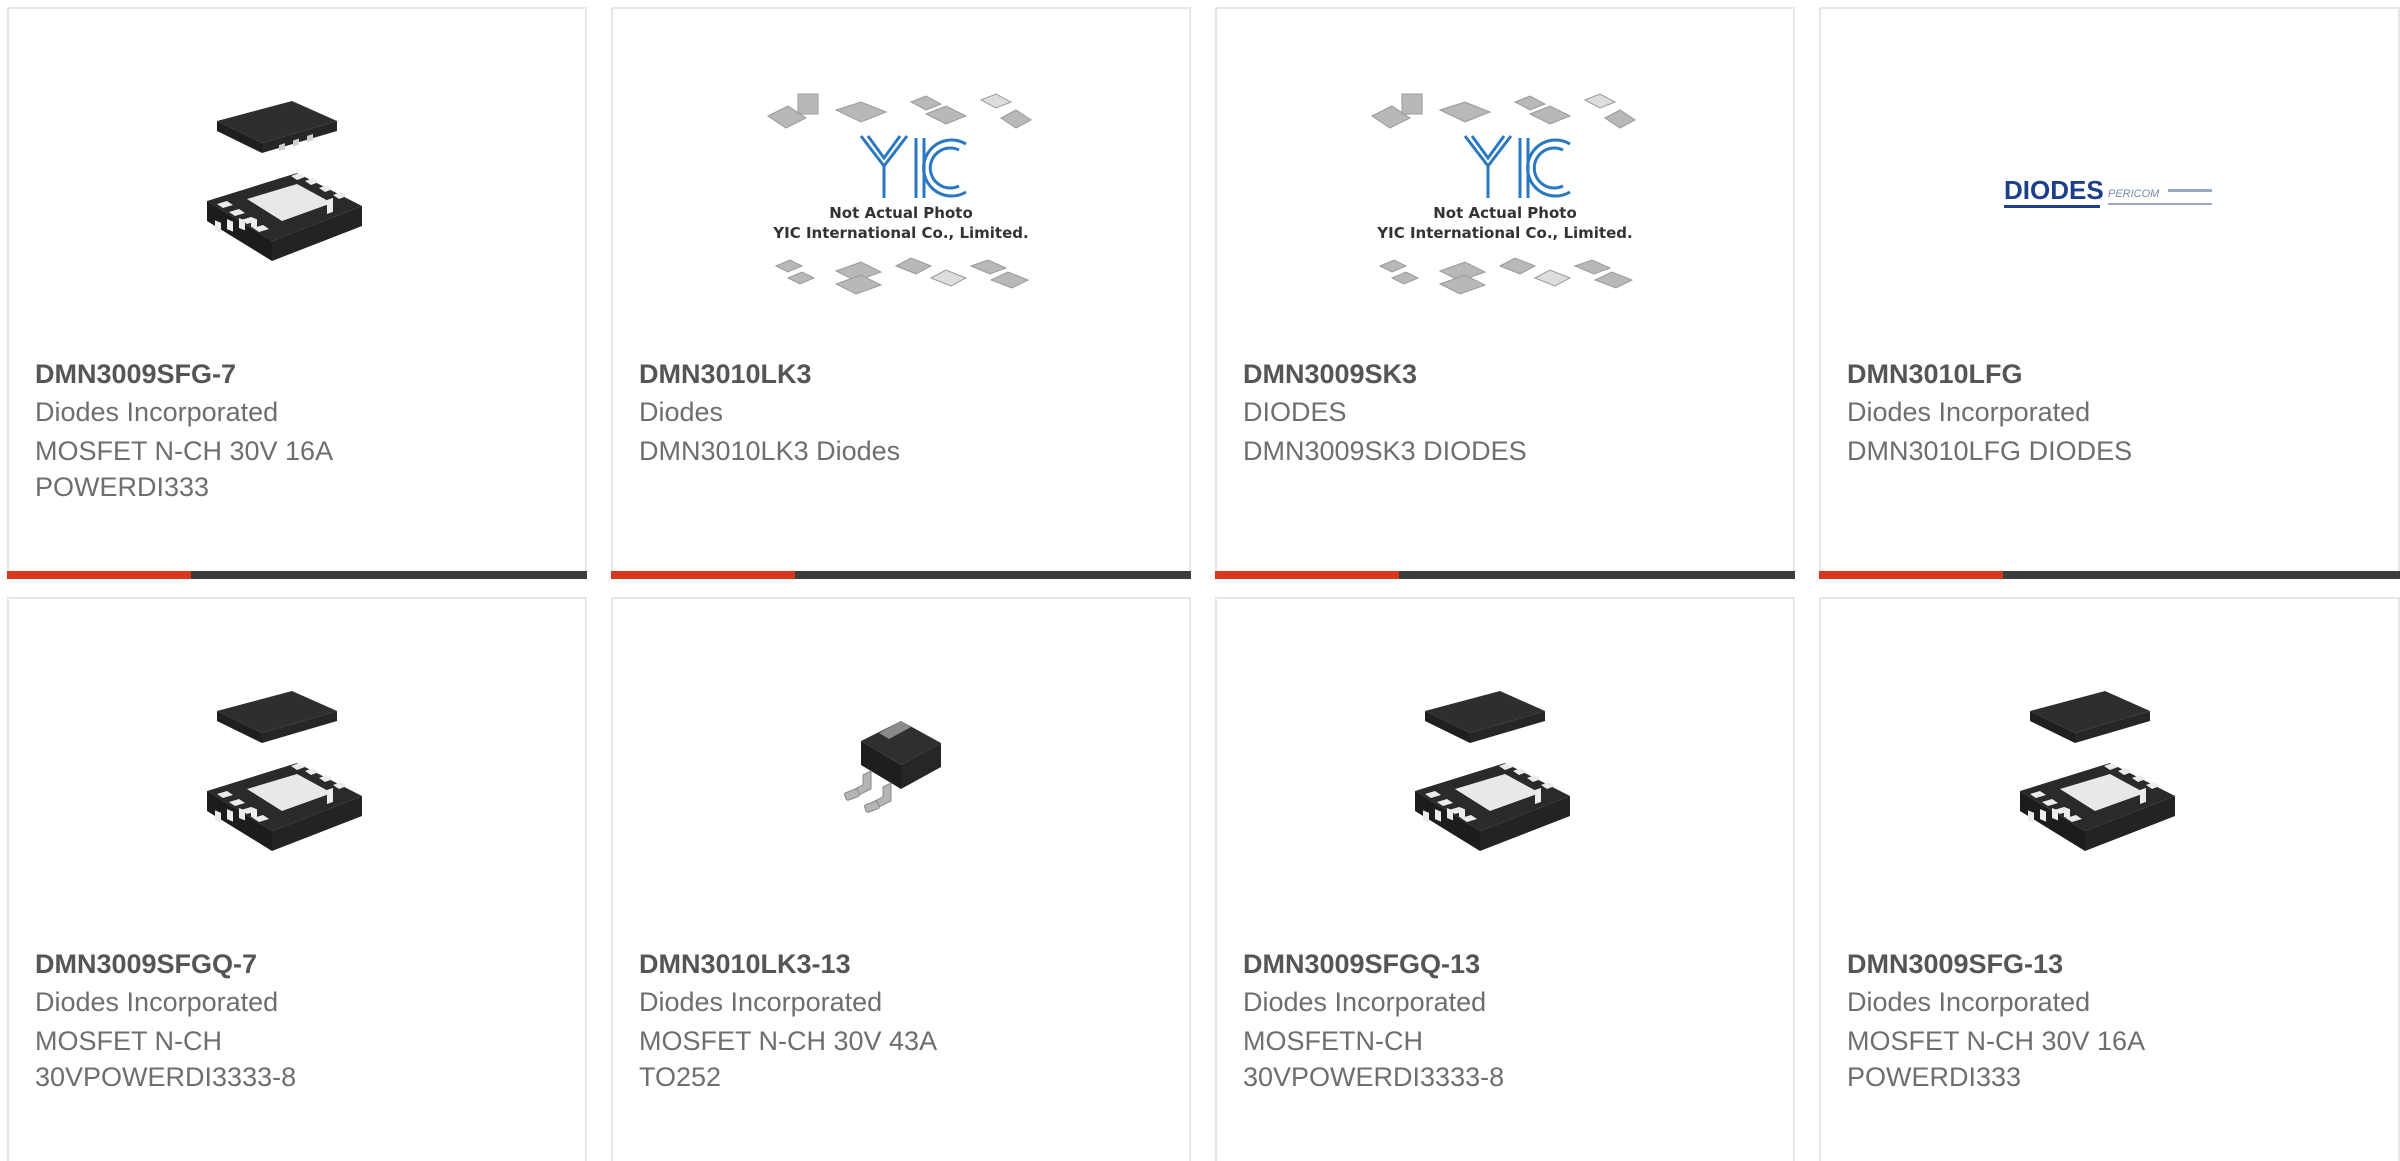 The height and width of the screenshot is (1161, 2400). I want to click on to252-package-icon, so click(892, 767).